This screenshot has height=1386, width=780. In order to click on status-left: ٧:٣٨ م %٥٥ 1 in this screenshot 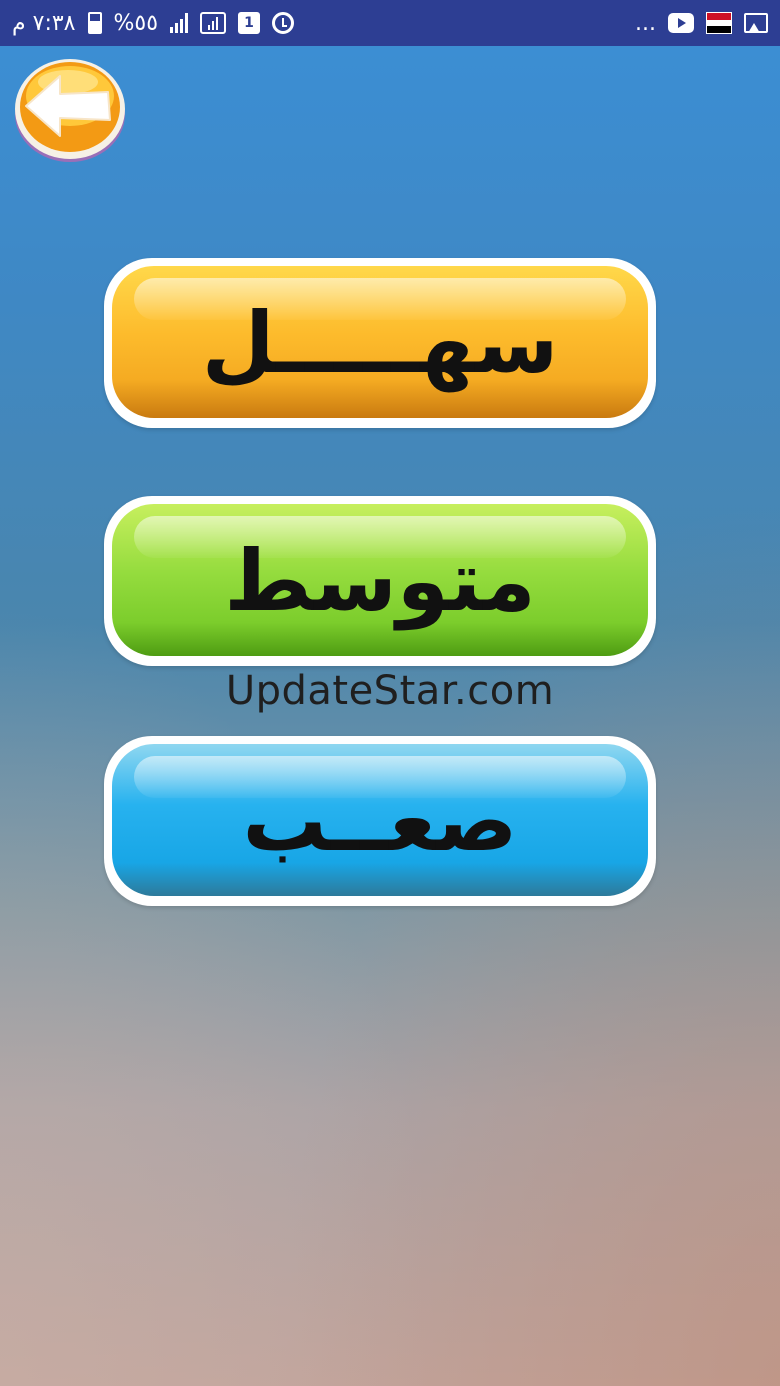, I will do `click(153, 23)`.